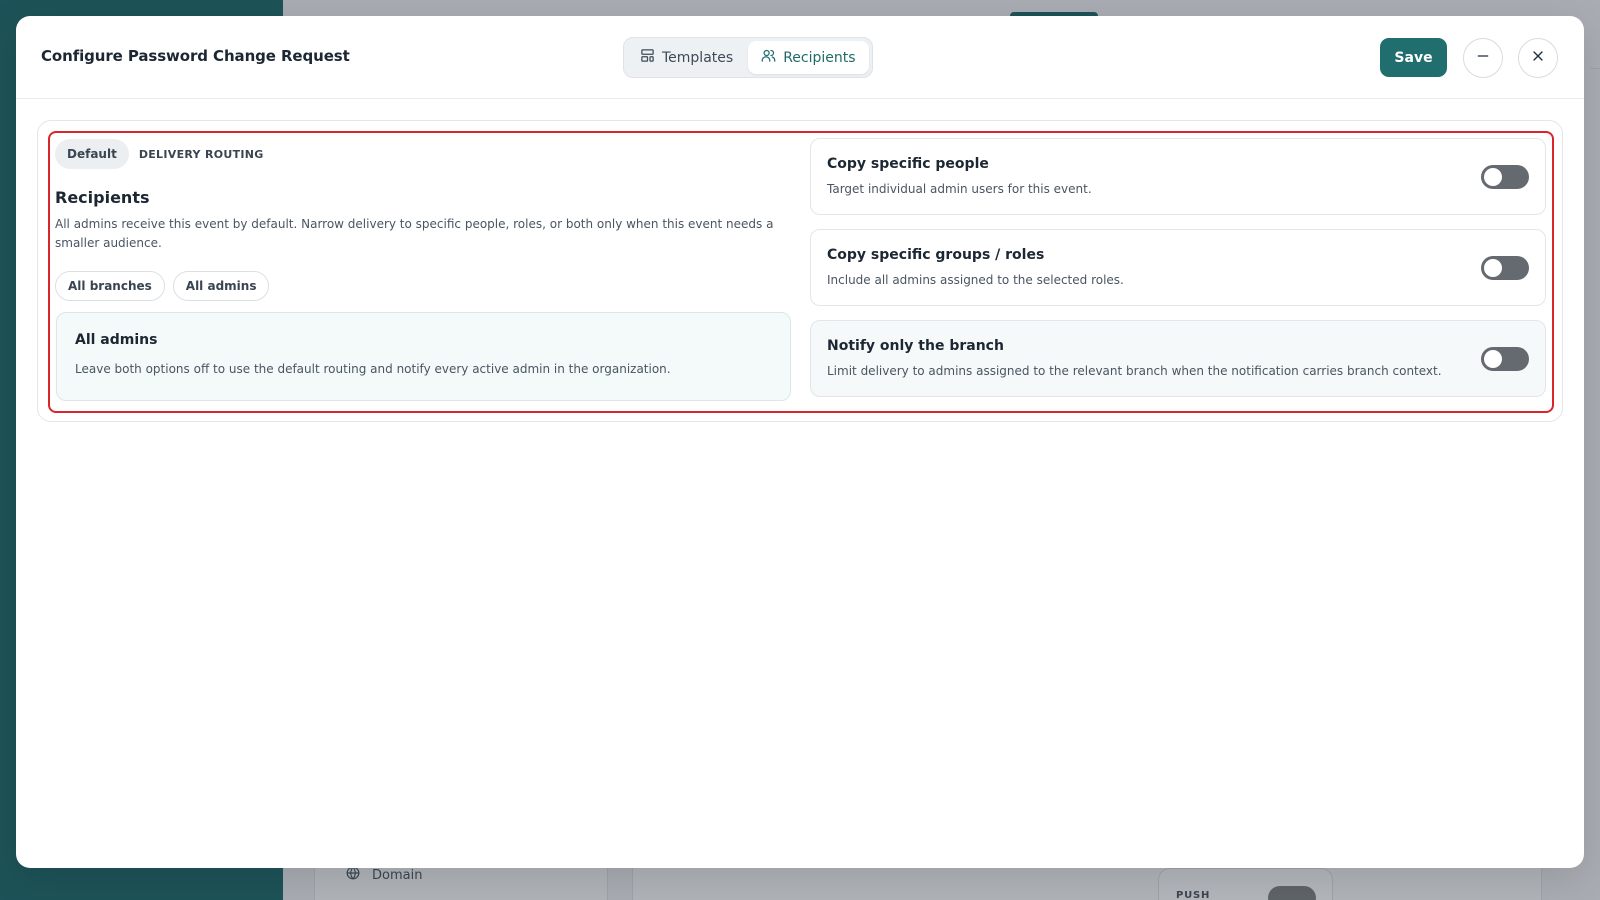 The width and height of the screenshot is (1600, 900). Describe the element at coordinates (422, 154) in the screenshot. I see `routing-chip-row: Default DELIVERY ROUTING` at that location.